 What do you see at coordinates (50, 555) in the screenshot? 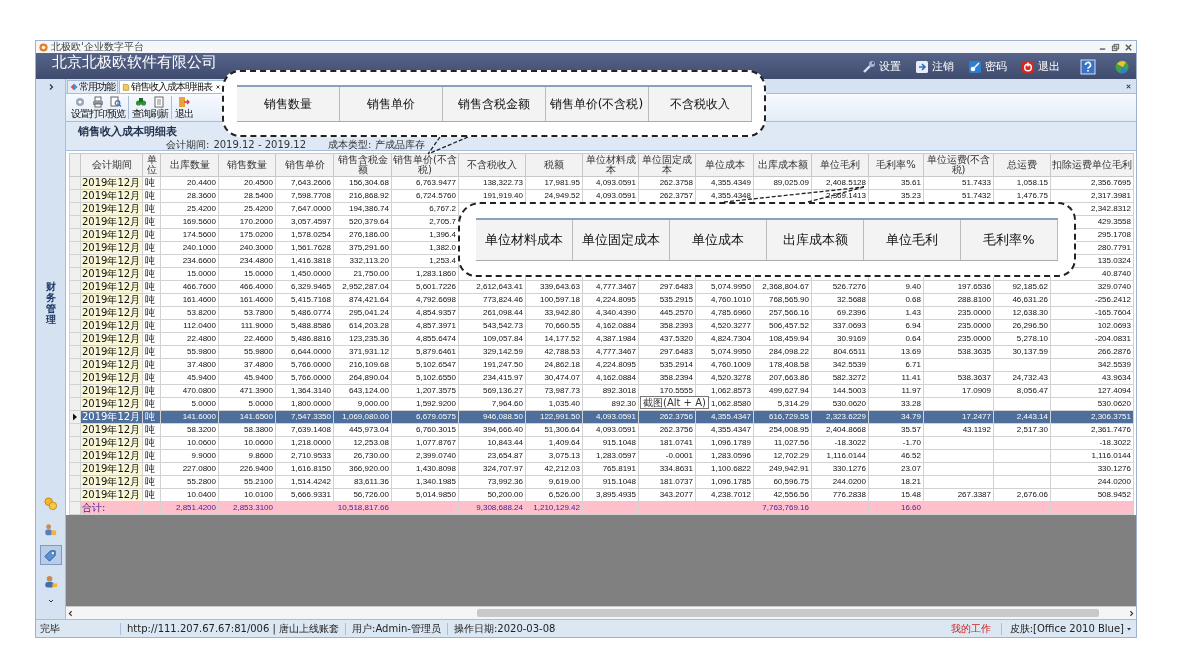
I see `module-item` at bounding box center [50, 555].